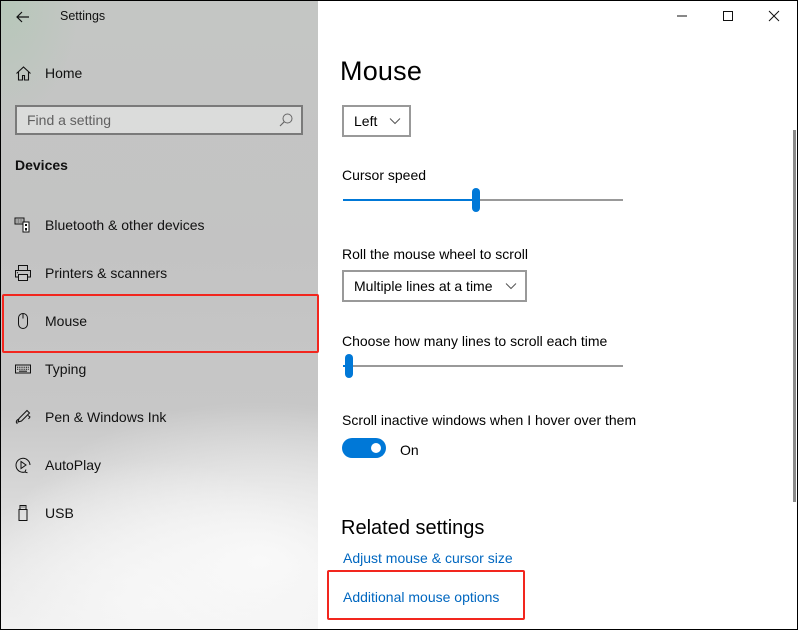 The width and height of the screenshot is (798, 630). What do you see at coordinates (366, 121) in the screenshot?
I see `dropdown-value: Left` at bounding box center [366, 121].